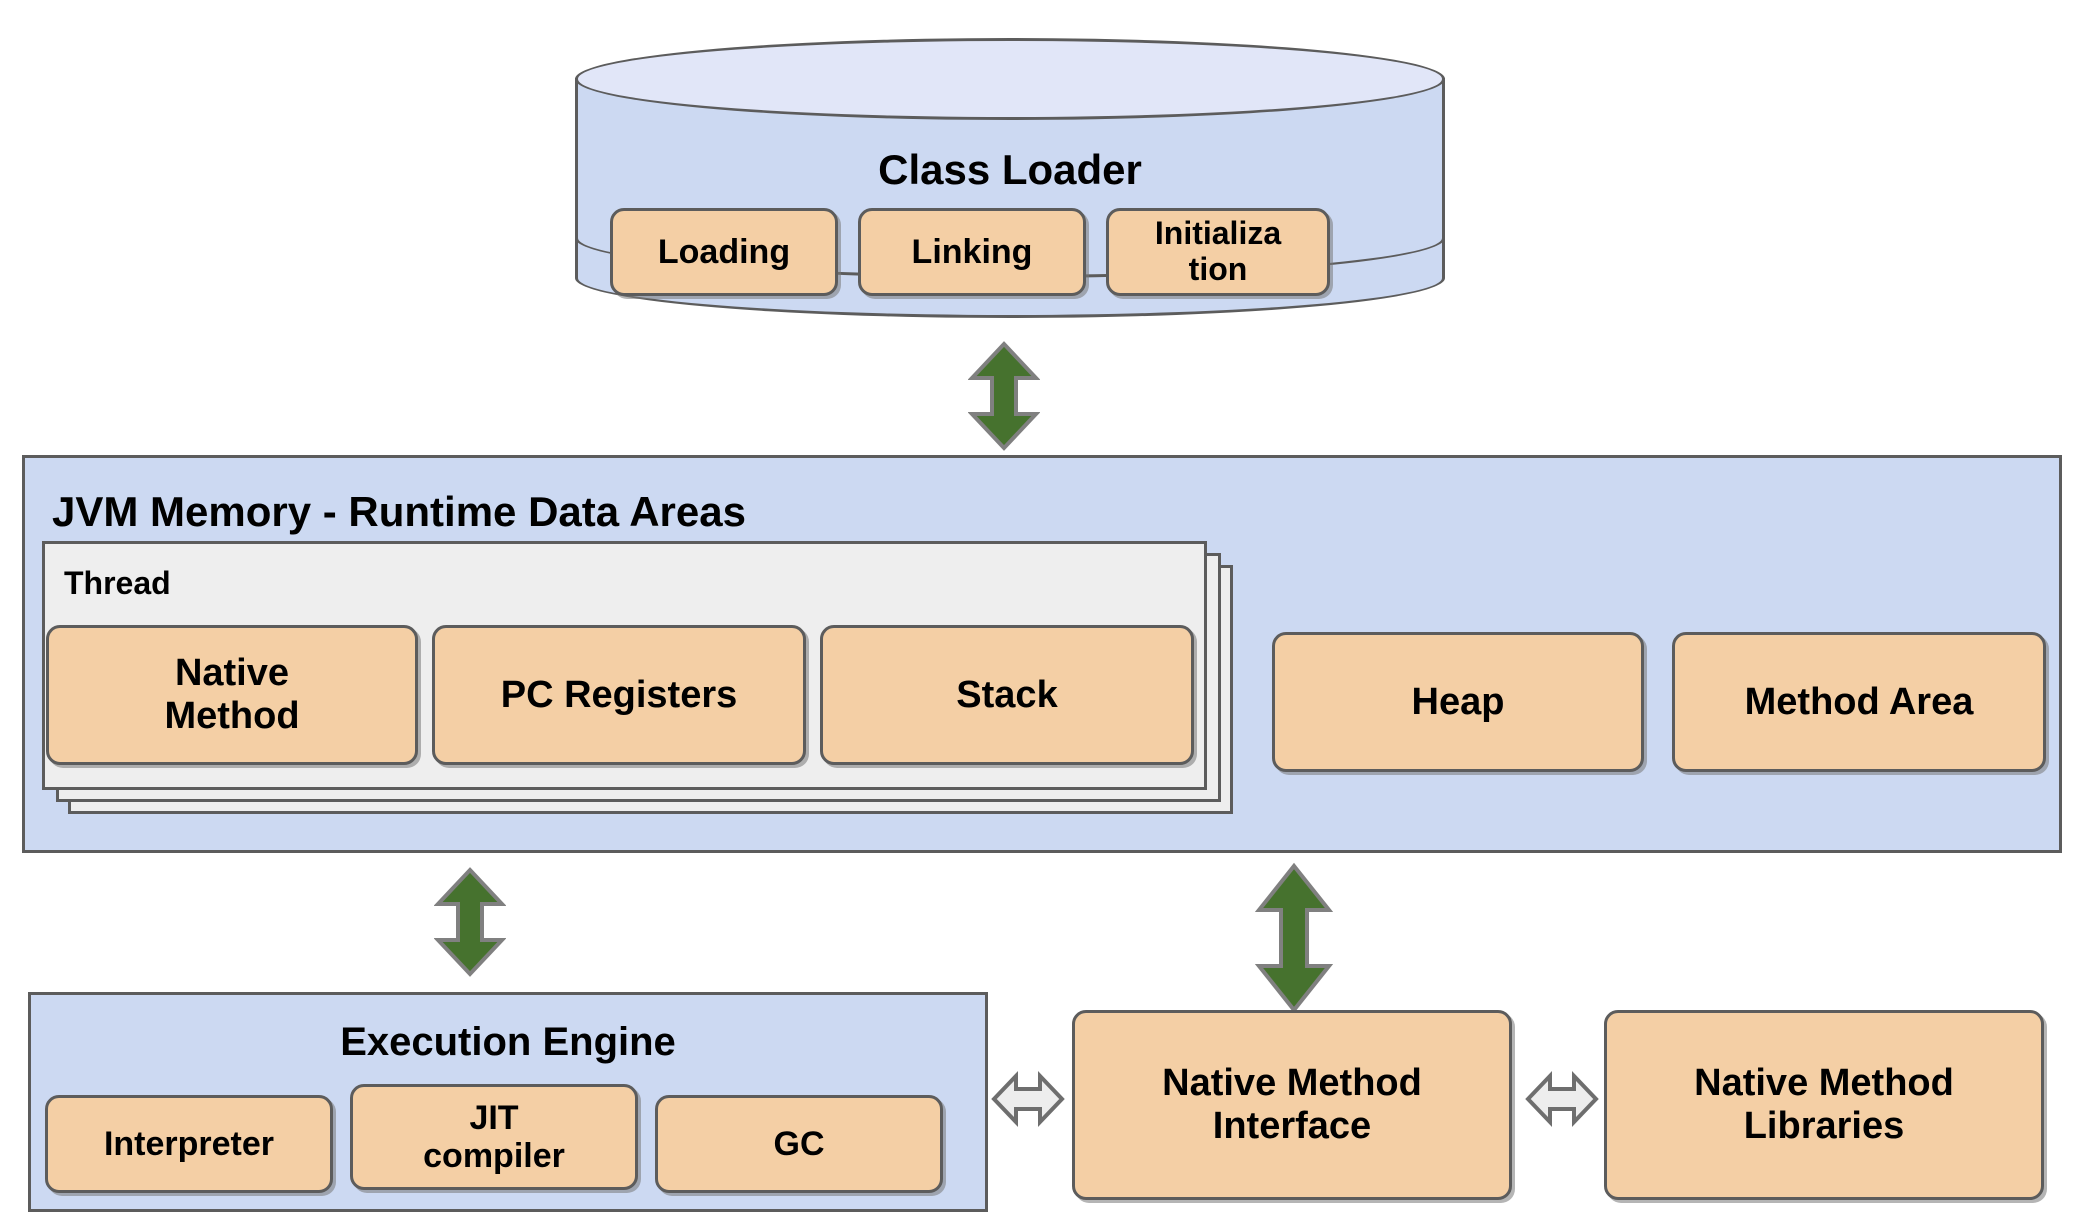 The image size is (2084, 1224). I want to click on class-loader-phase-loading: Loading, so click(724, 252).